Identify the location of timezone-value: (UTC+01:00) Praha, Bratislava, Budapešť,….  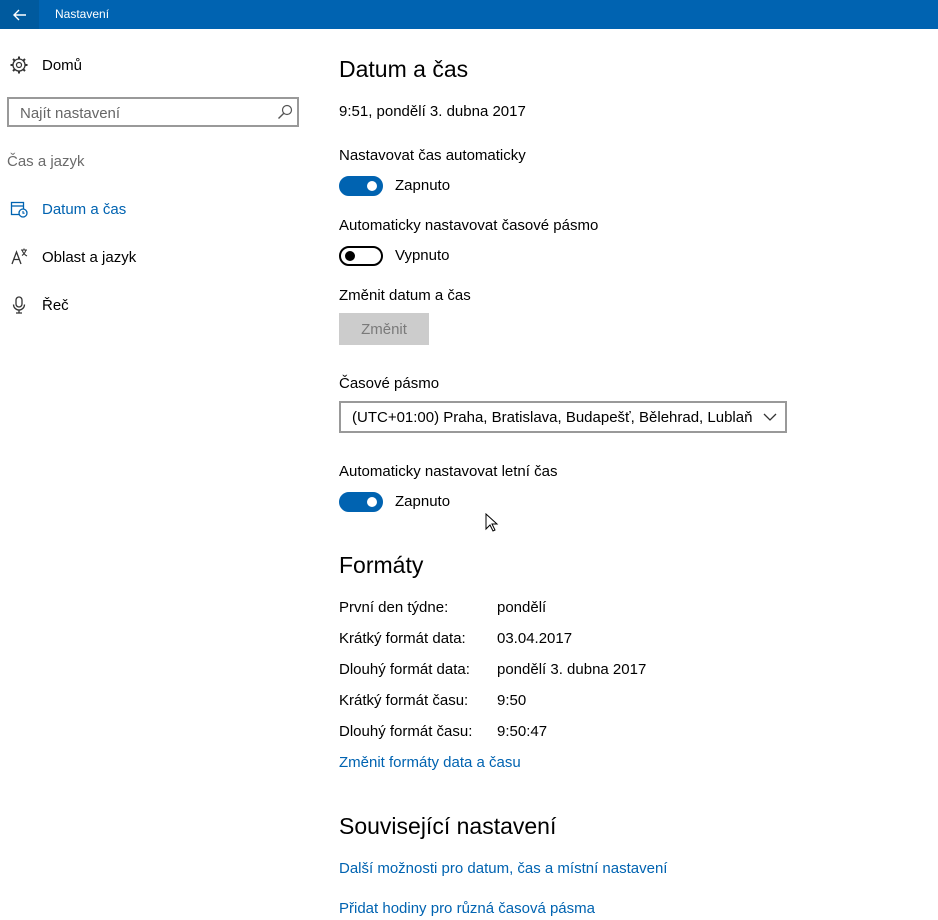
(552, 417).